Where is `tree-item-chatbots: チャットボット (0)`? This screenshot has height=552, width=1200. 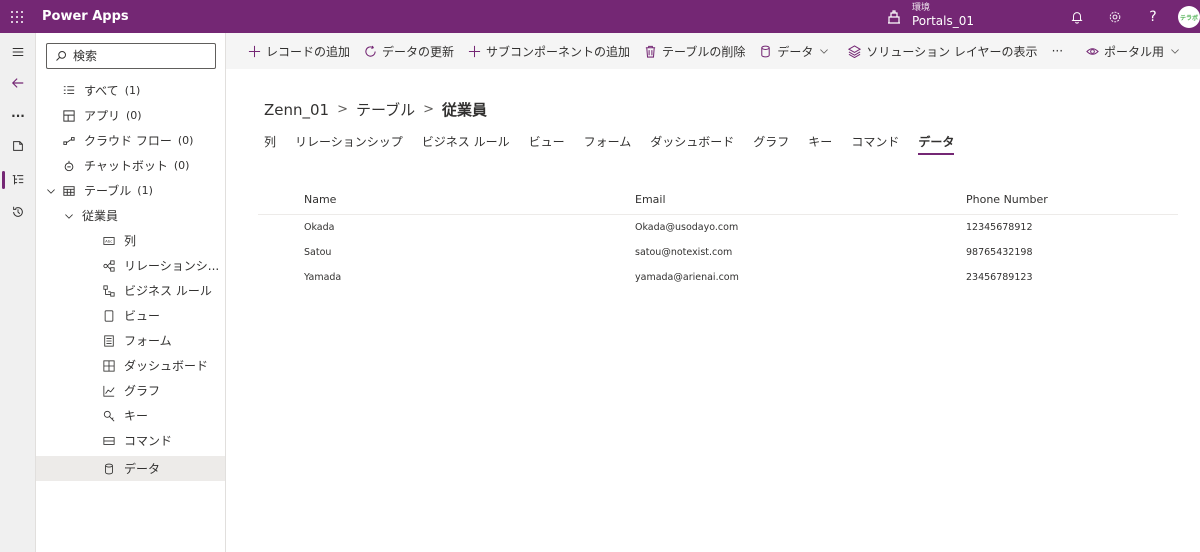
tree-item-chatbots: チャットボット (0) is located at coordinates (130, 165).